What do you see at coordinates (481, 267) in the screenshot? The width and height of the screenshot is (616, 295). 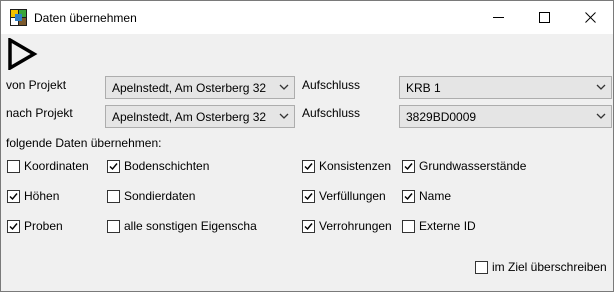 I see `overwrite-box` at bounding box center [481, 267].